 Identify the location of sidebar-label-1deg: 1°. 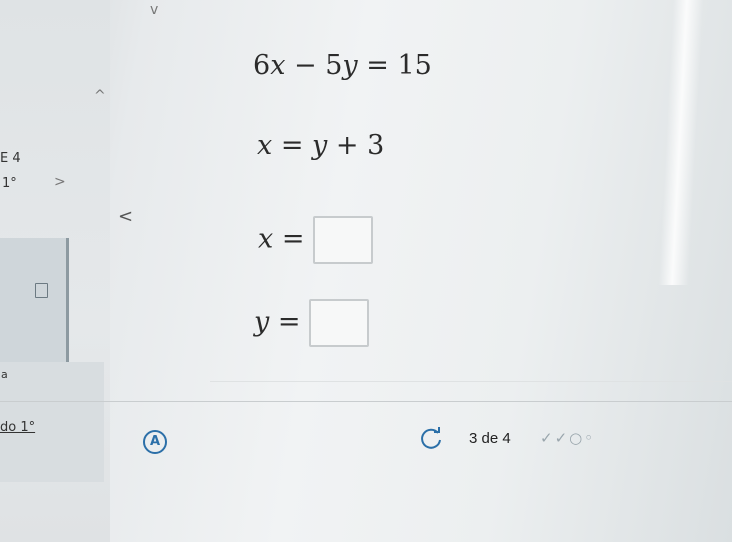
(9, 183).